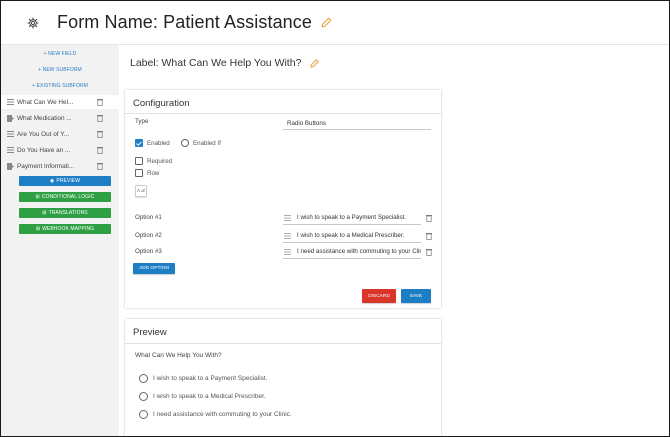 This screenshot has height=437, width=670. What do you see at coordinates (359, 217) in the screenshot?
I see `option-input: I wish to speak to a Payment Specialist.` at bounding box center [359, 217].